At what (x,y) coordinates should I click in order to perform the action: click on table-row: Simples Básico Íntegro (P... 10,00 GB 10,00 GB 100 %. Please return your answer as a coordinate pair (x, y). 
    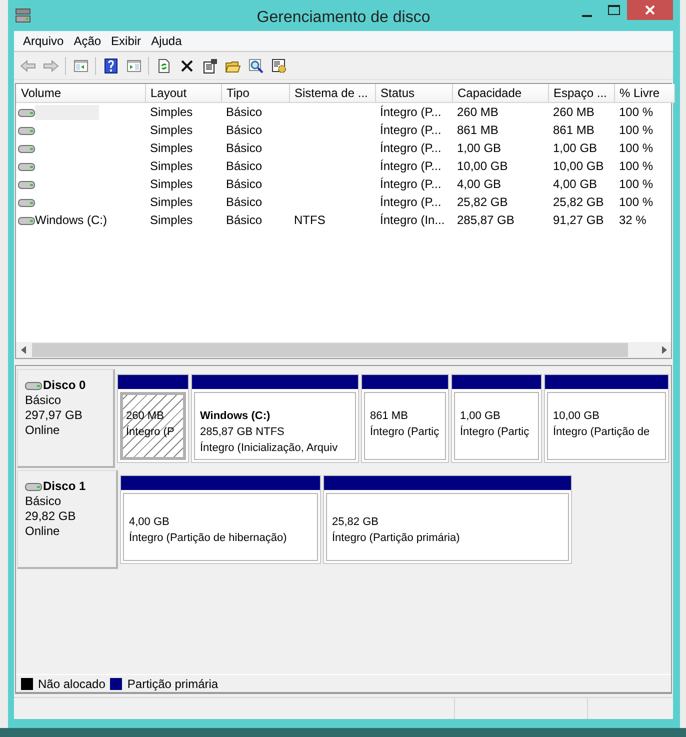
    Looking at the image, I should click on (345, 166).